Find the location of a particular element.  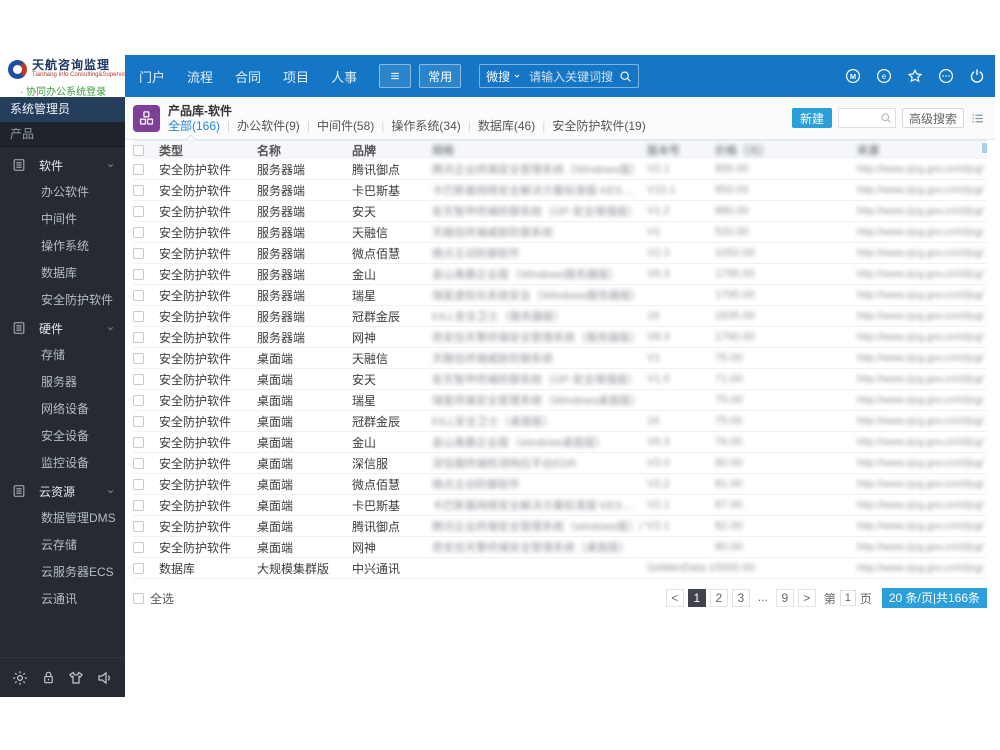

more-icon is located at coordinates (946, 76).